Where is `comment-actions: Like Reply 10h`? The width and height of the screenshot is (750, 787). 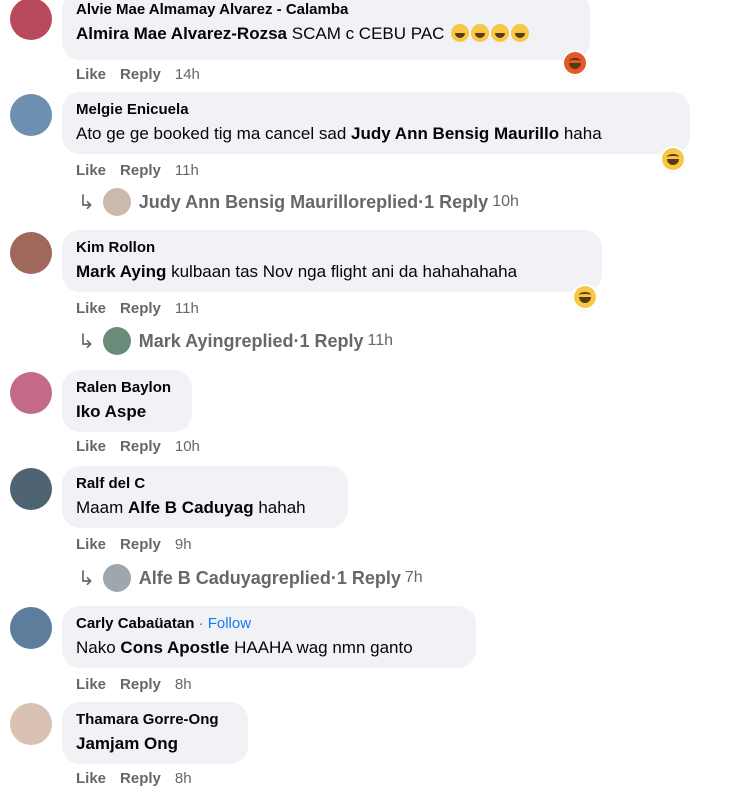 comment-actions: Like Reply 10h is located at coordinates (145, 446).